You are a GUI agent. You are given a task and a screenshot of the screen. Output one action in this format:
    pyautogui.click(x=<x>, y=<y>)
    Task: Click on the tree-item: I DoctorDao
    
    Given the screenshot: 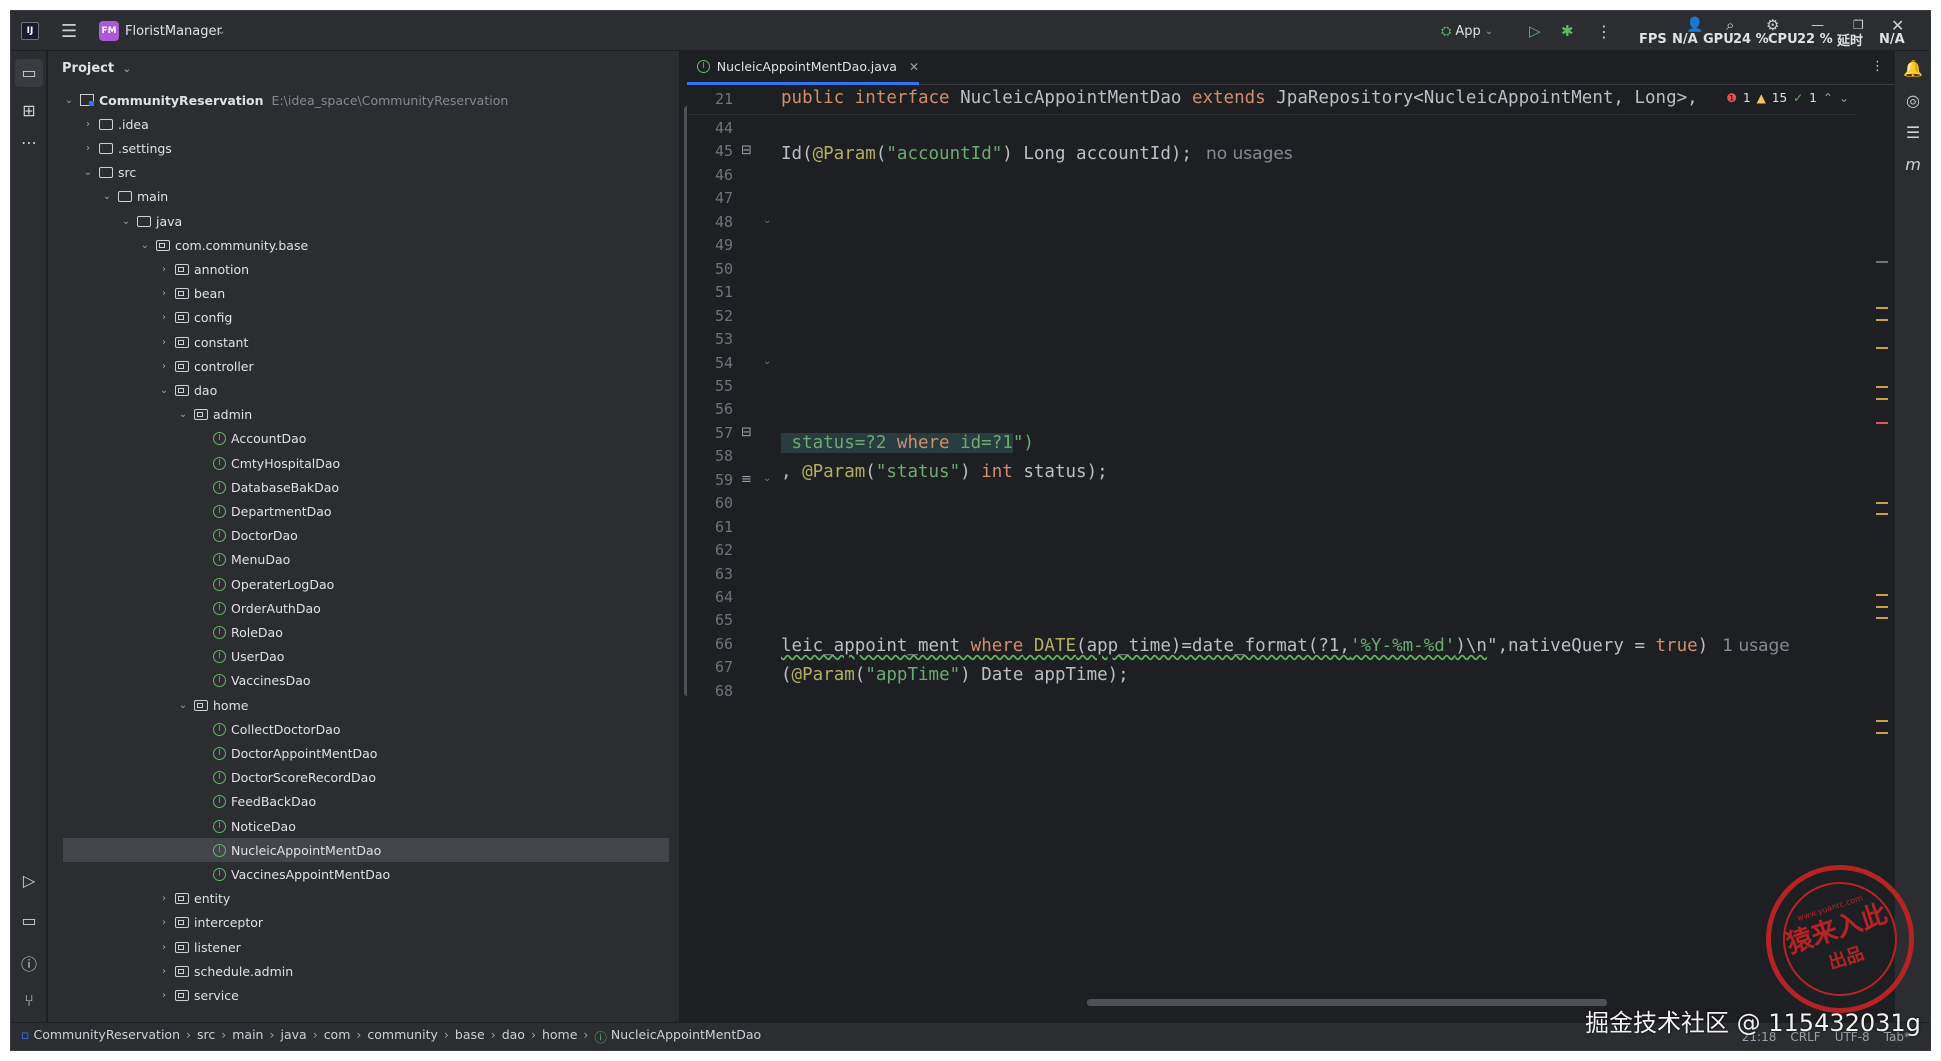 What is the action you would take?
    pyautogui.click(x=363, y=536)
    